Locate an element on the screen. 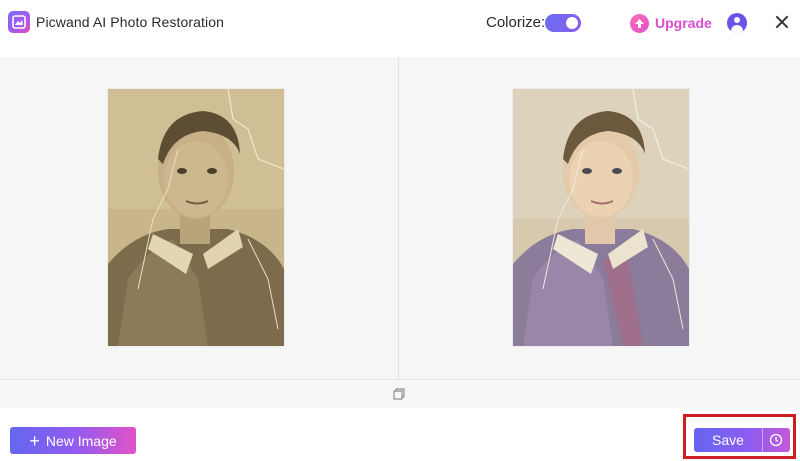 Image resolution: width=800 pixels, height=461 pixels. plus-icon: + is located at coordinates (34, 440).